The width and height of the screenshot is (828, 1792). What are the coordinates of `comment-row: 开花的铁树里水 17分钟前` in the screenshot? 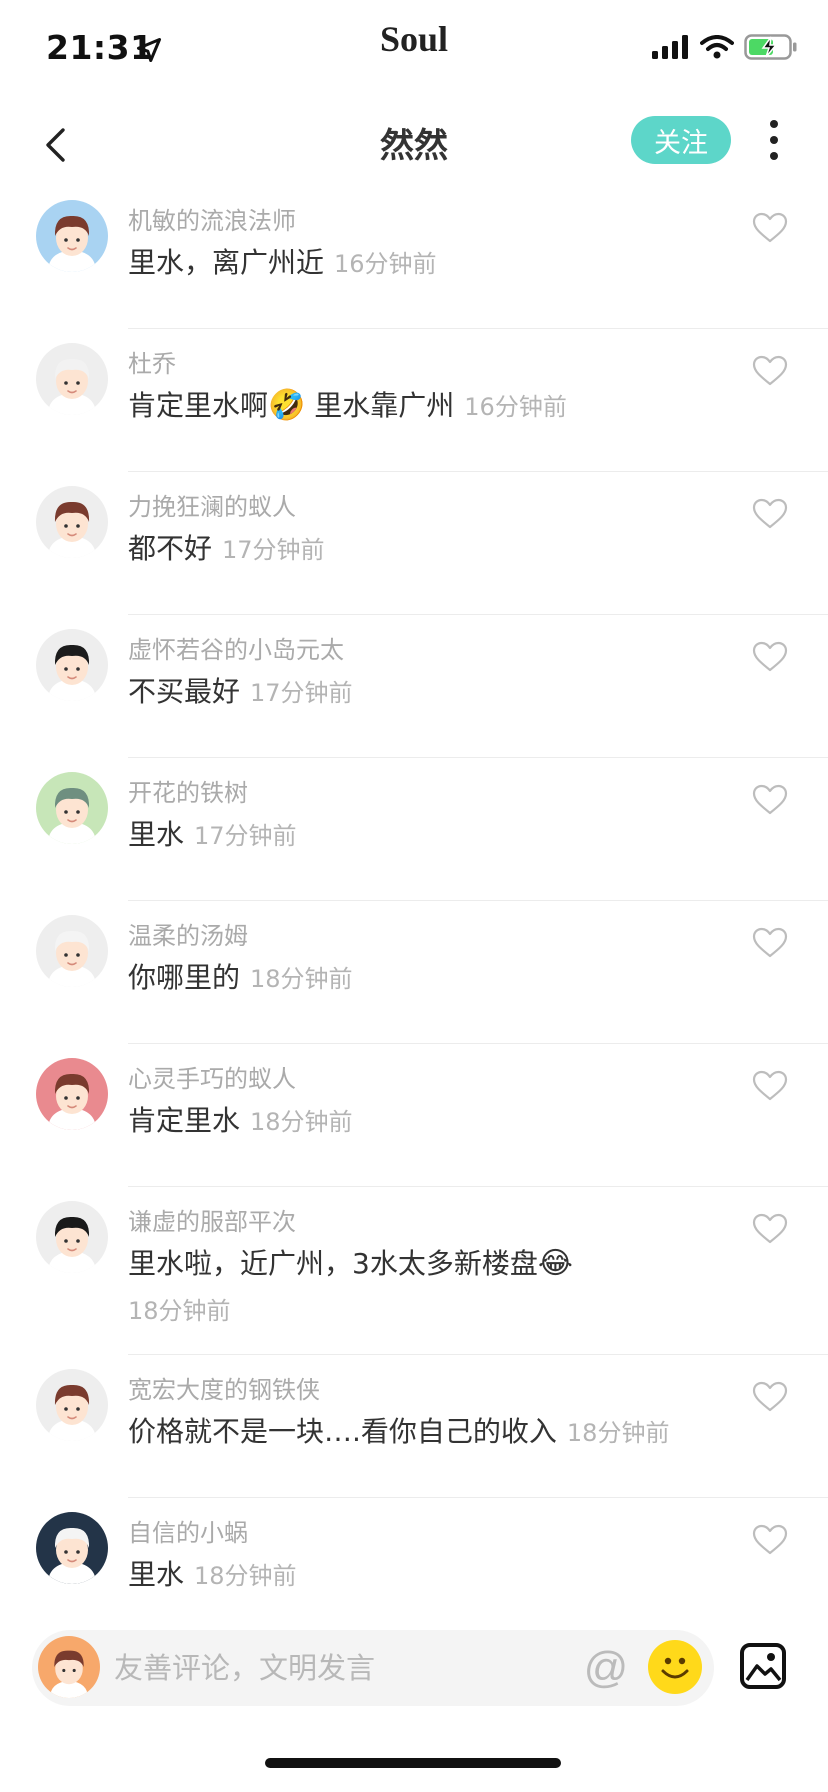 It's located at (414, 829).